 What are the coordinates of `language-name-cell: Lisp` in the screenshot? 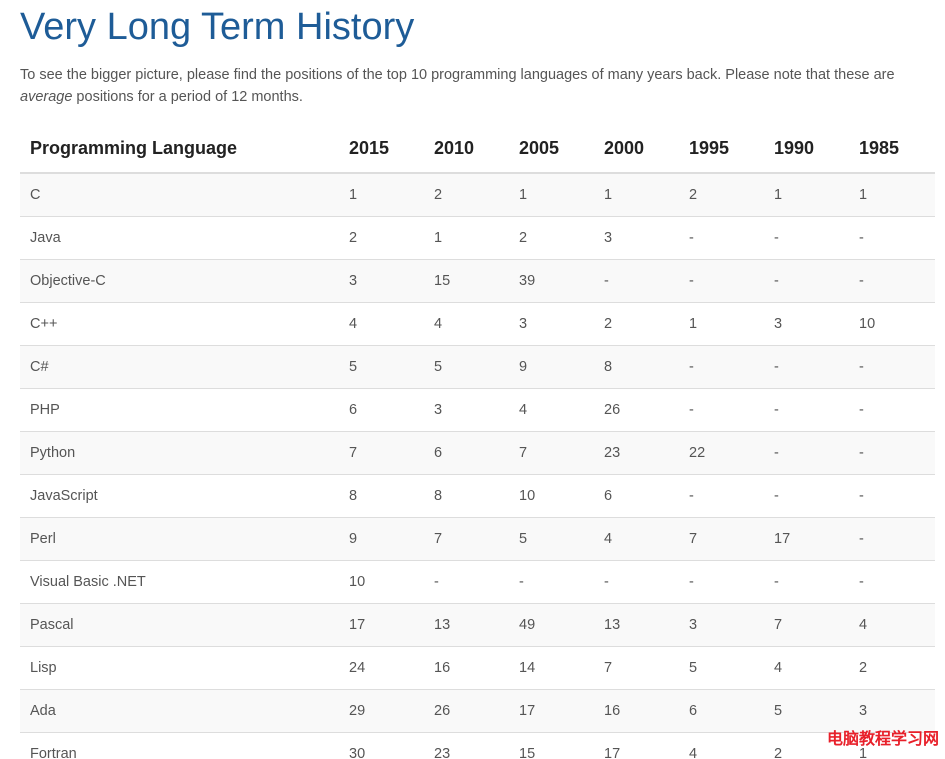 It's located at (179, 668).